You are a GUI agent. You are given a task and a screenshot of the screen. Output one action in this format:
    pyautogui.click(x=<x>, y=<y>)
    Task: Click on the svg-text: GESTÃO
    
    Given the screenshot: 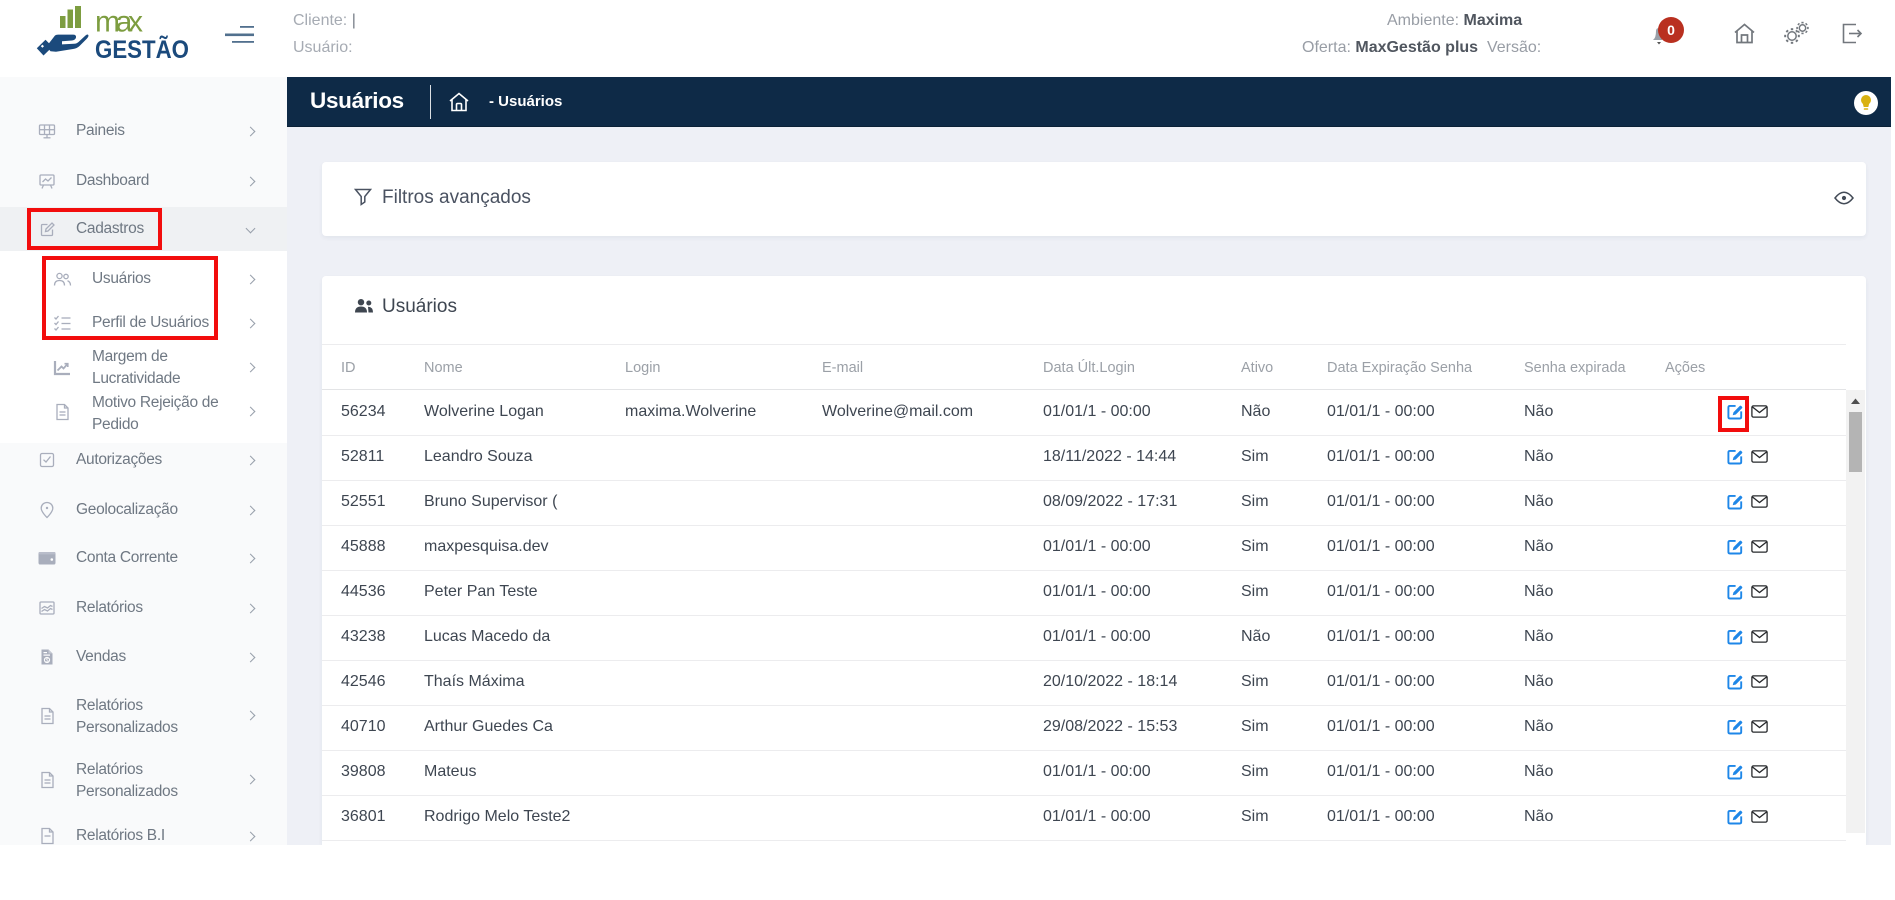 What is the action you would take?
    pyautogui.click(x=142, y=49)
    